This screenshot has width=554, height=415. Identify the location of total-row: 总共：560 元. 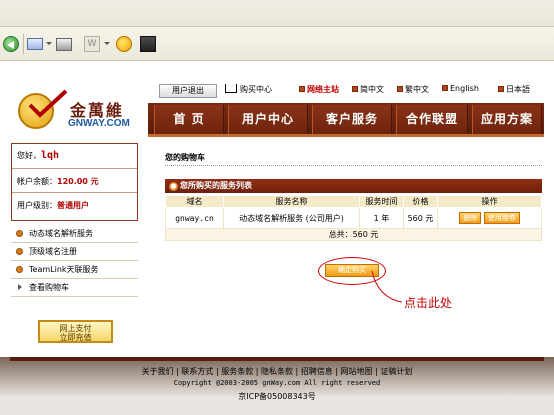
(353, 234).